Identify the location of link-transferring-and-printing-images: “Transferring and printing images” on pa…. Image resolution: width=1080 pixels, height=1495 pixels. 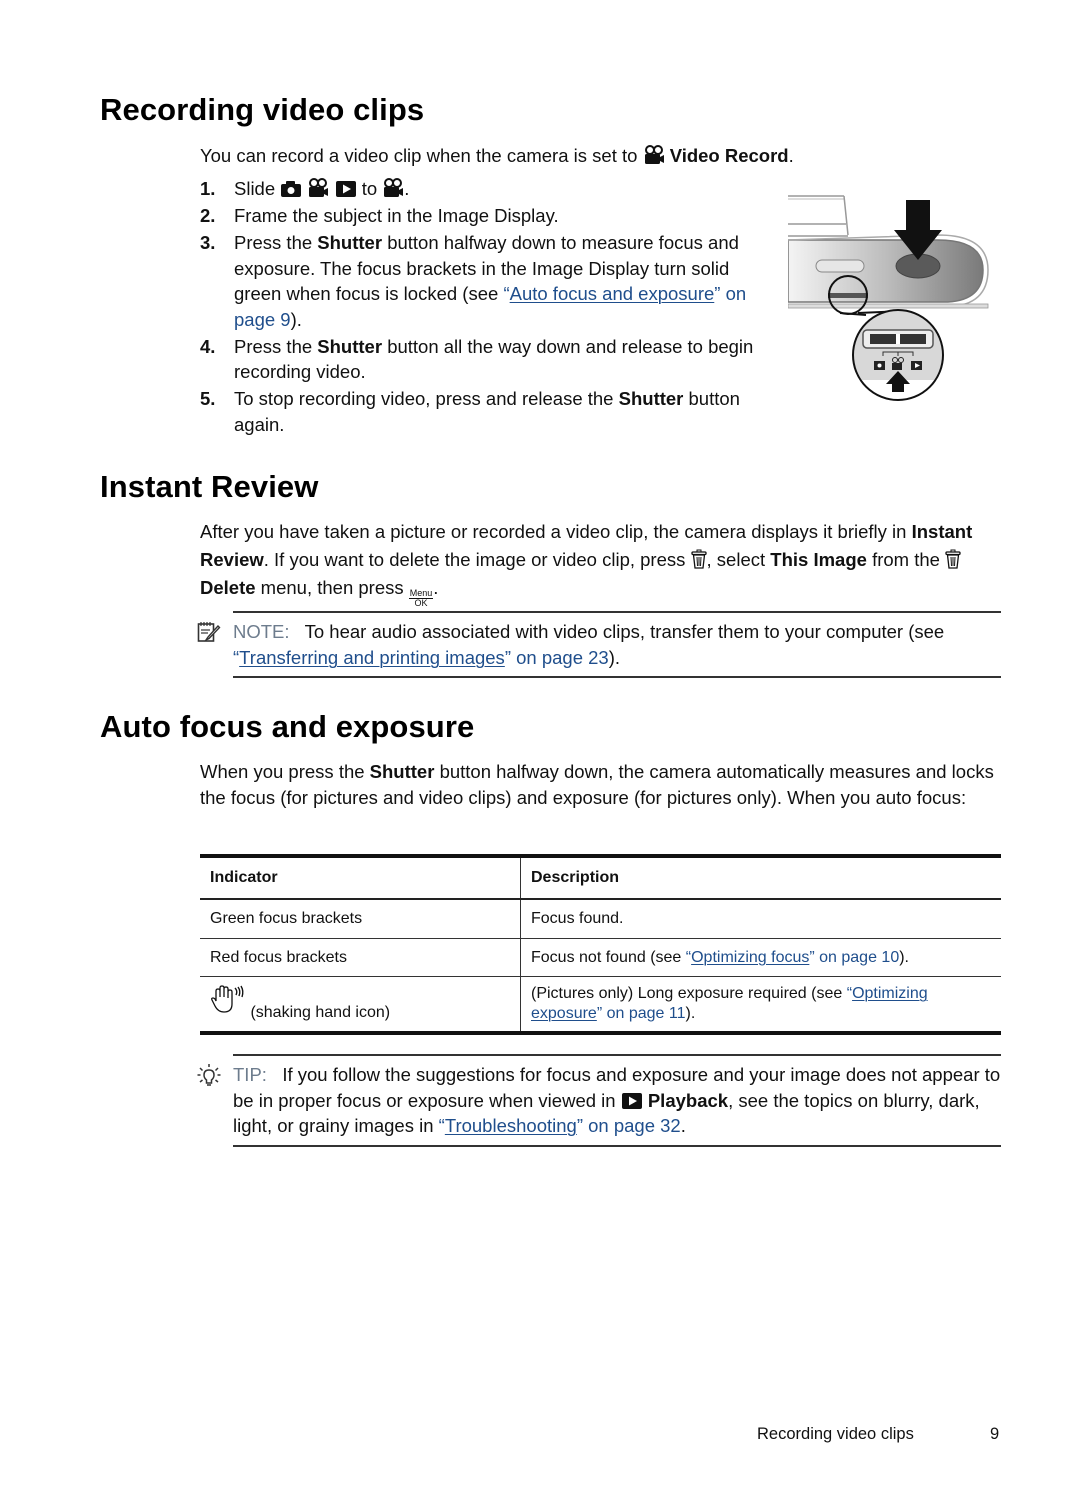
(421, 657).